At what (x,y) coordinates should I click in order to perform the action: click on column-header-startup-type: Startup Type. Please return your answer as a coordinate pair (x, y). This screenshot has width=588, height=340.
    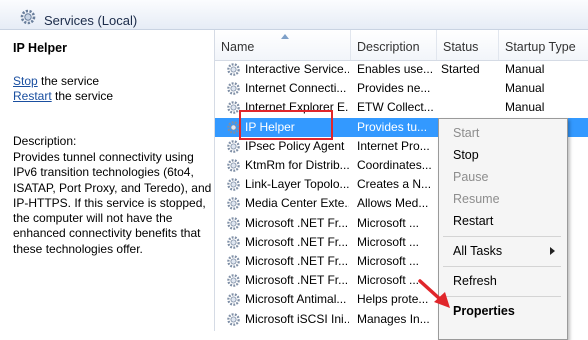
    Looking at the image, I should click on (543, 45).